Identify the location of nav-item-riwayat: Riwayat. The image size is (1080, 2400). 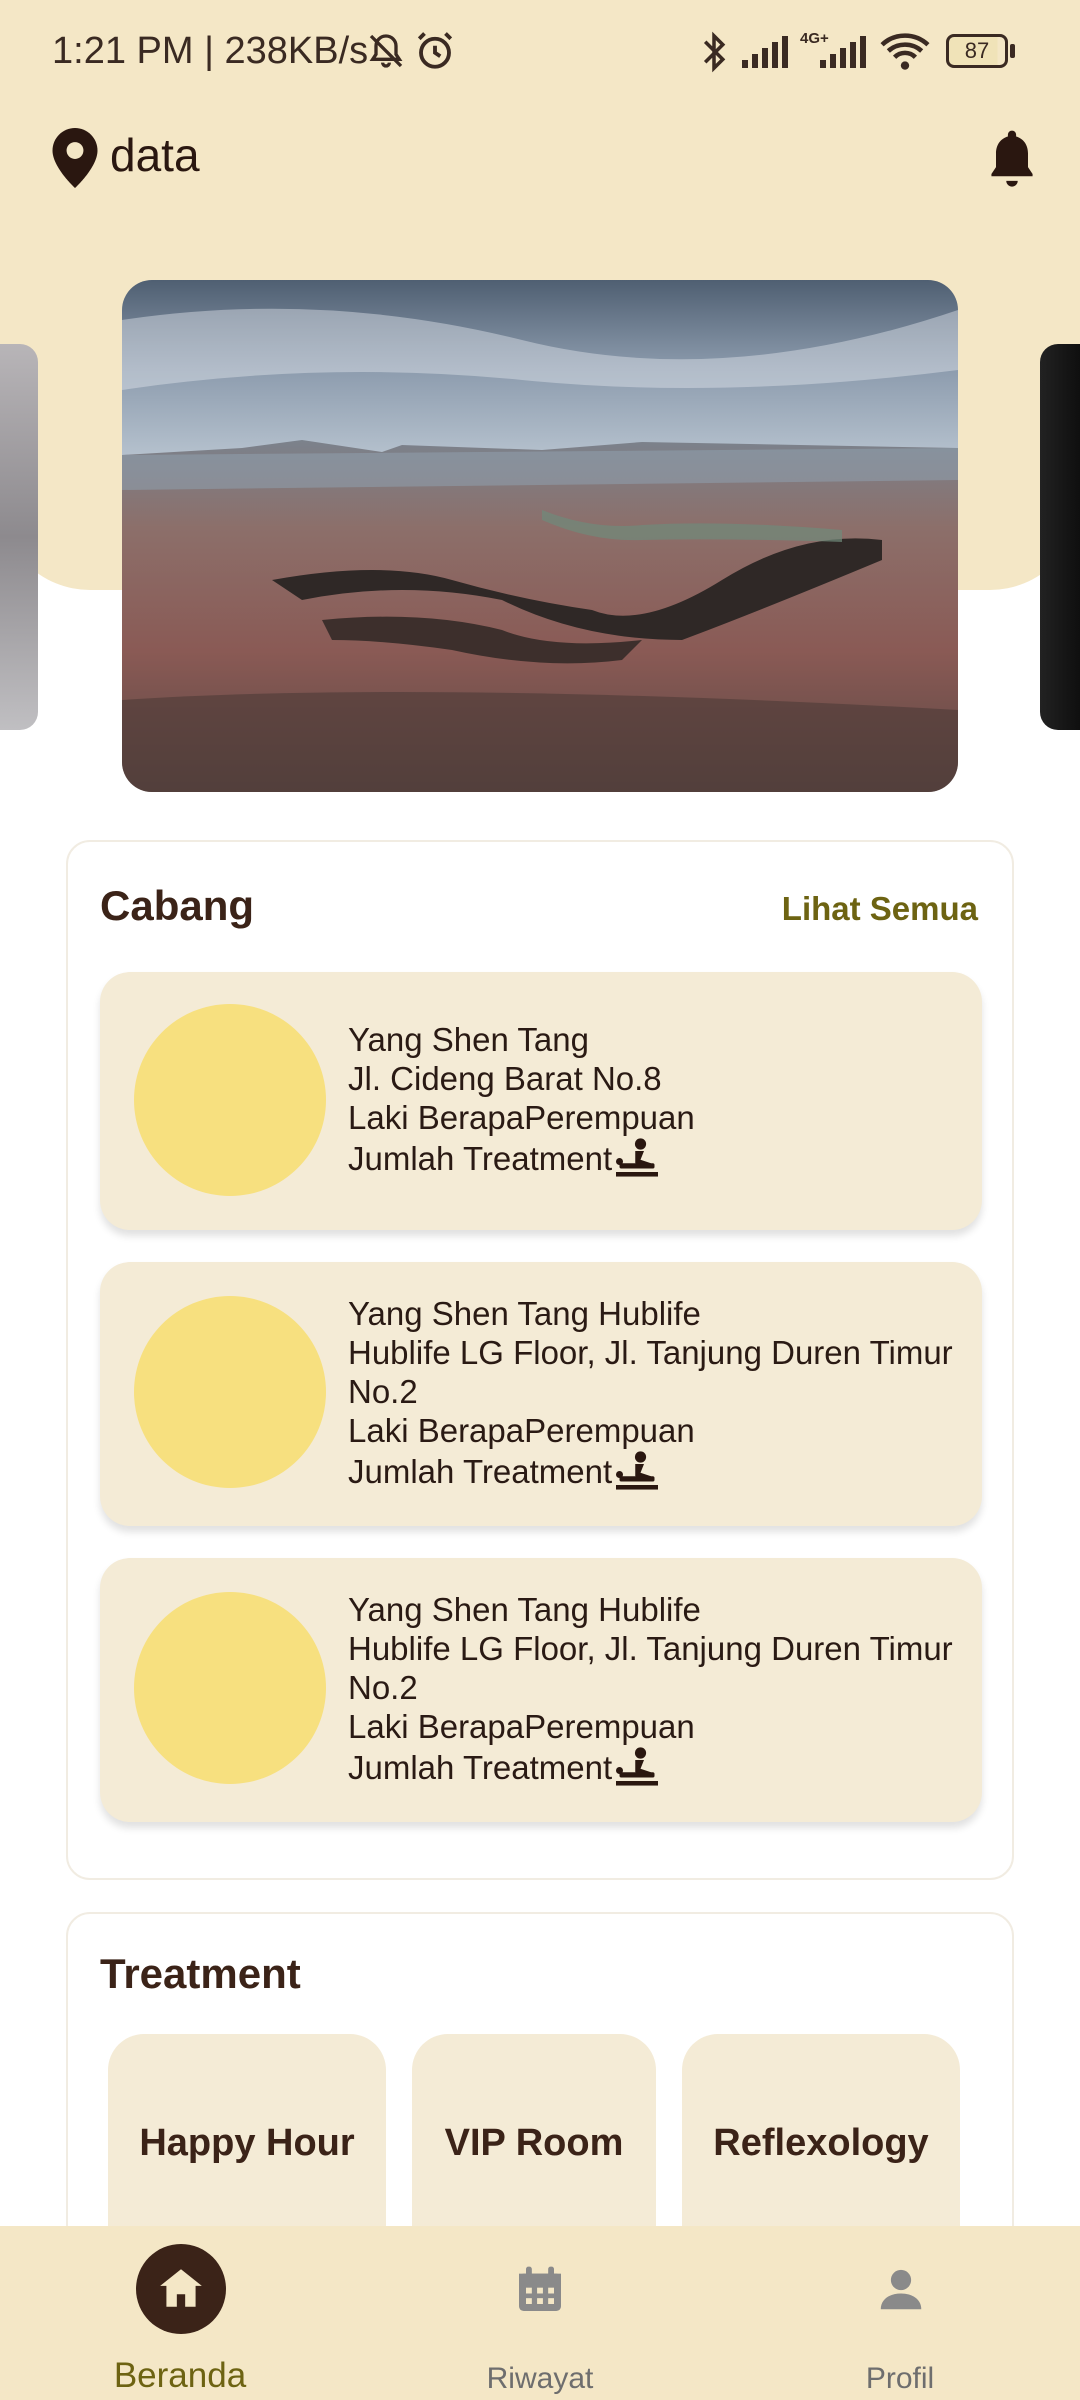
(540, 2313).